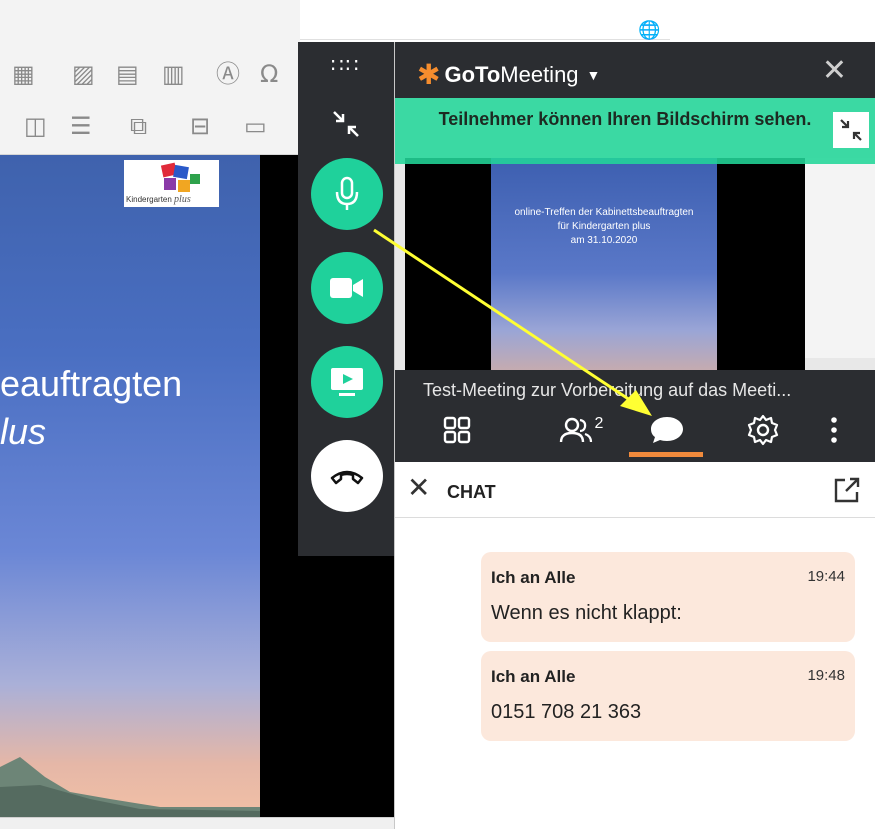 The image size is (876, 829). I want to click on message-text: Wenn es nicht klappt:, so click(586, 613).